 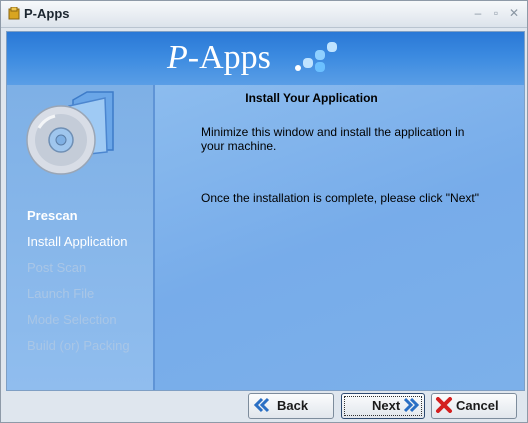 I want to click on logo-dots-icon, so click(x=316, y=57).